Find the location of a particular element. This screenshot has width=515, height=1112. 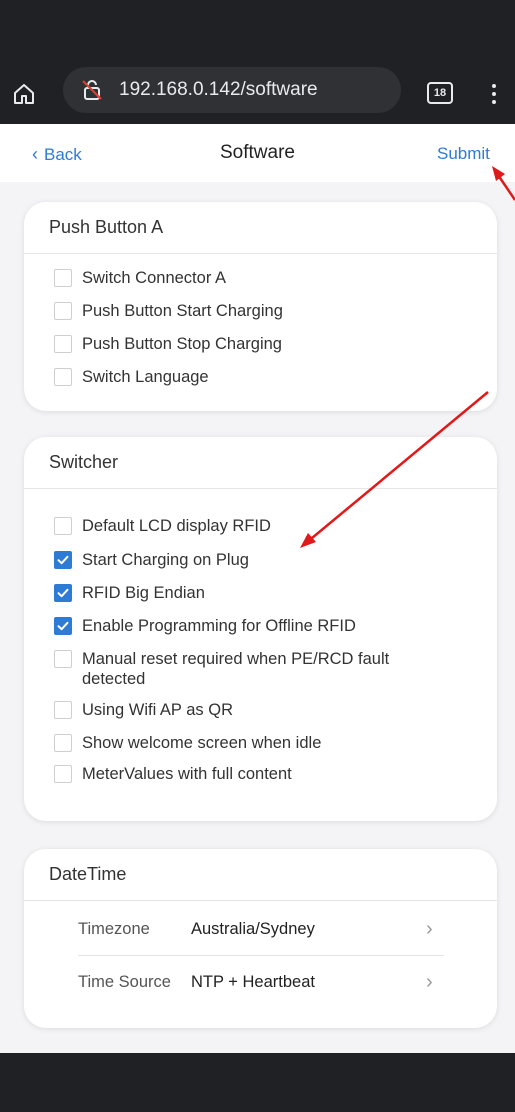

checkbox-rfid-big-endian: RFID Big Endian is located at coordinates (129, 593).